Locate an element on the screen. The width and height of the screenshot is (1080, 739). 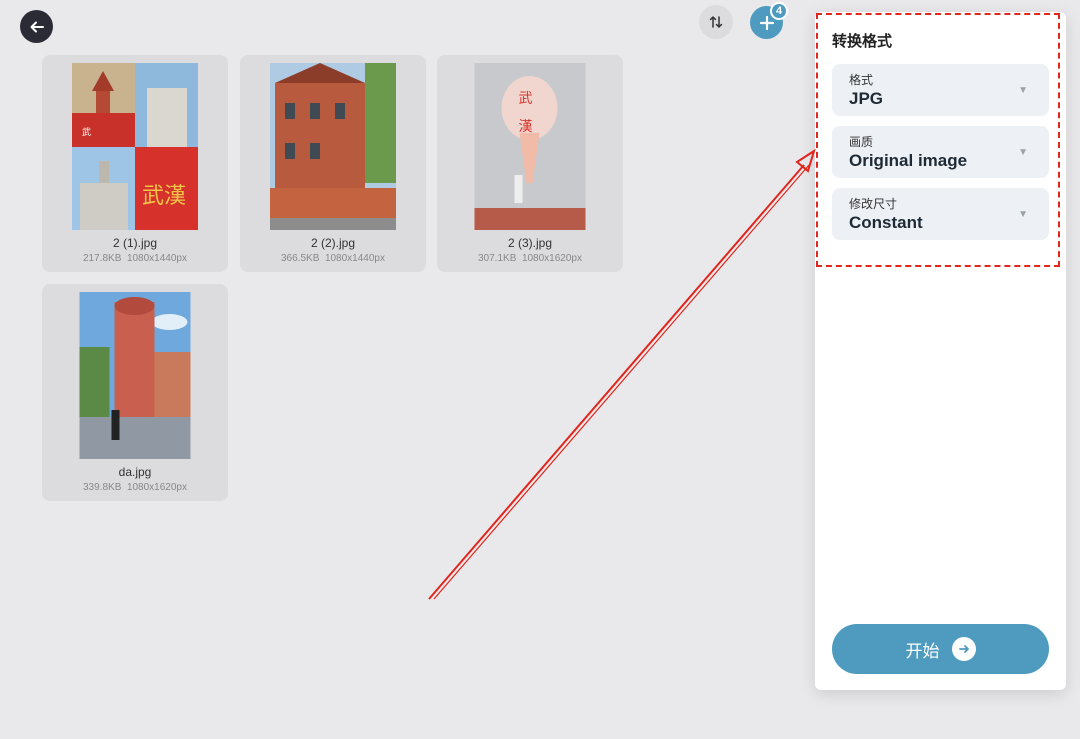
sort-arrows-icon is located at coordinates (716, 22).